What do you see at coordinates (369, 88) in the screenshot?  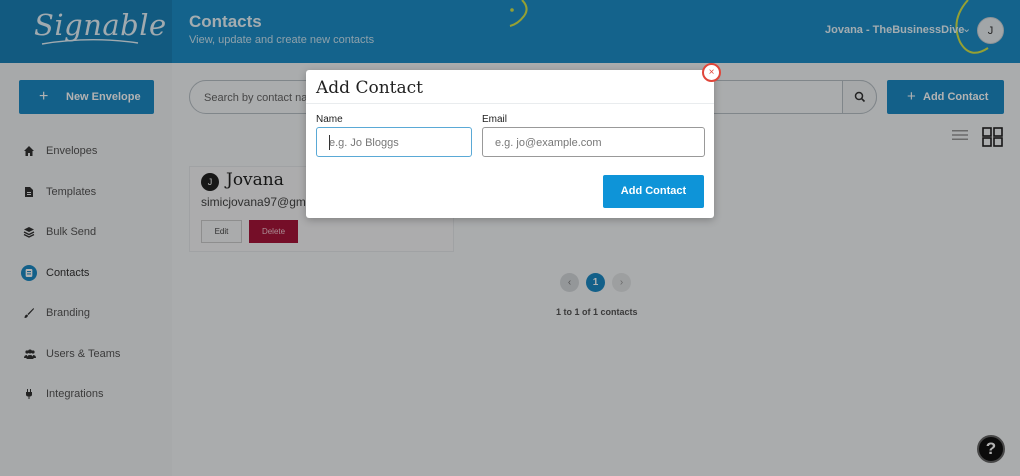 I see `modal-title: Add Contact` at bounding box center [369, 88].